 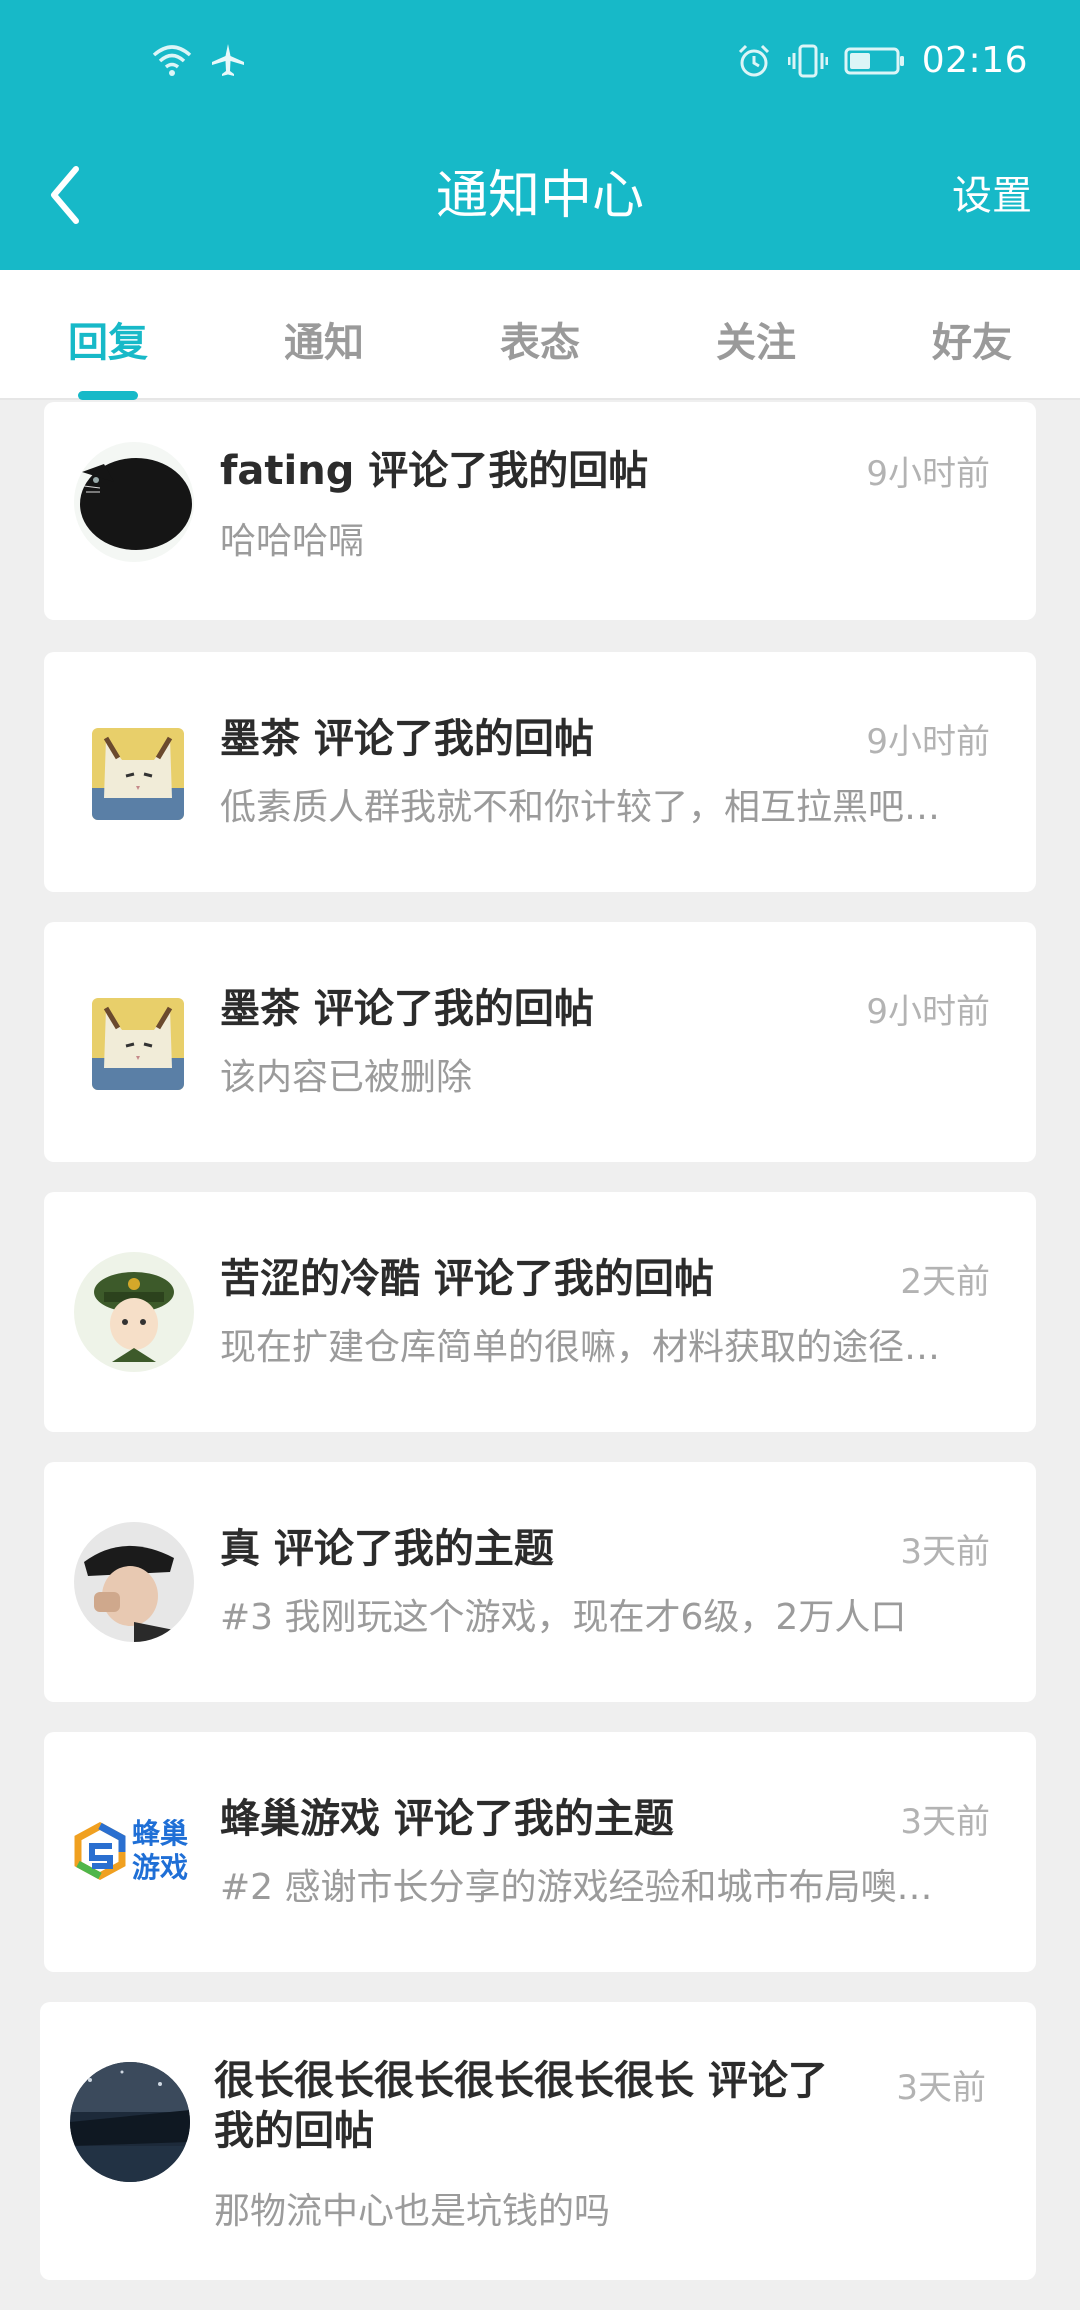 I want to click on battery-icon, so click(x=874, y=60).